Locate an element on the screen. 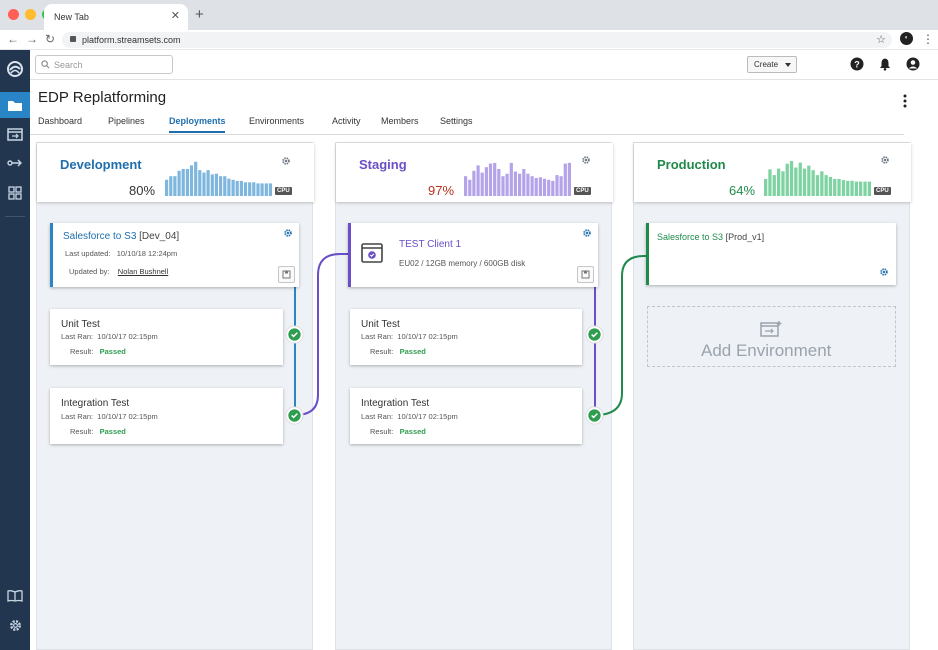  cpu-badge: CPU is located at coordinates (882, 191).